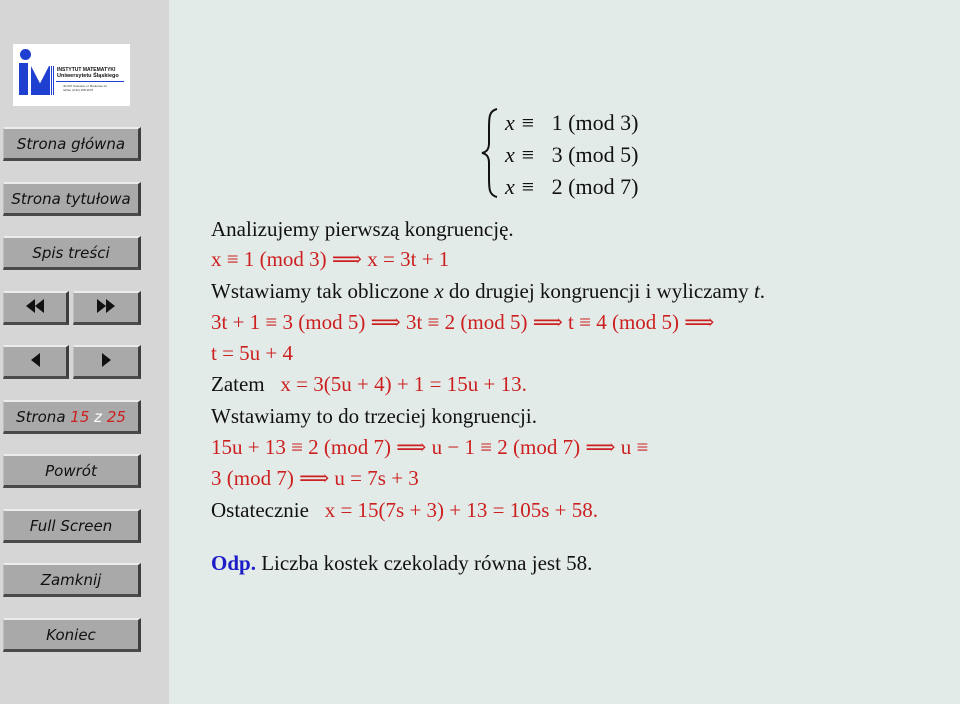 This screenshot has height=704, width=960. What do you see at coordinates (572, 186) in the screenshot?
I see `system-row: x ≡ 2 (mod 7)` at bounding box center [572, 186].